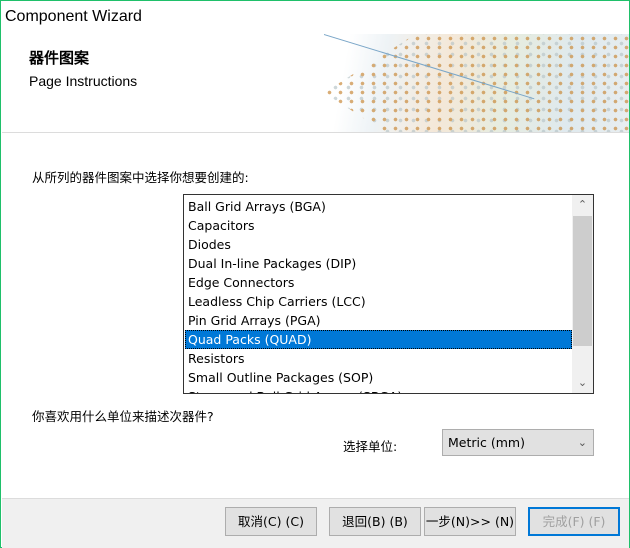 This screenshot has width=630, height=548. I want to click on pattern-list-item: Staggered Ball Grid Arrays (SBGA), so click(378, 390).